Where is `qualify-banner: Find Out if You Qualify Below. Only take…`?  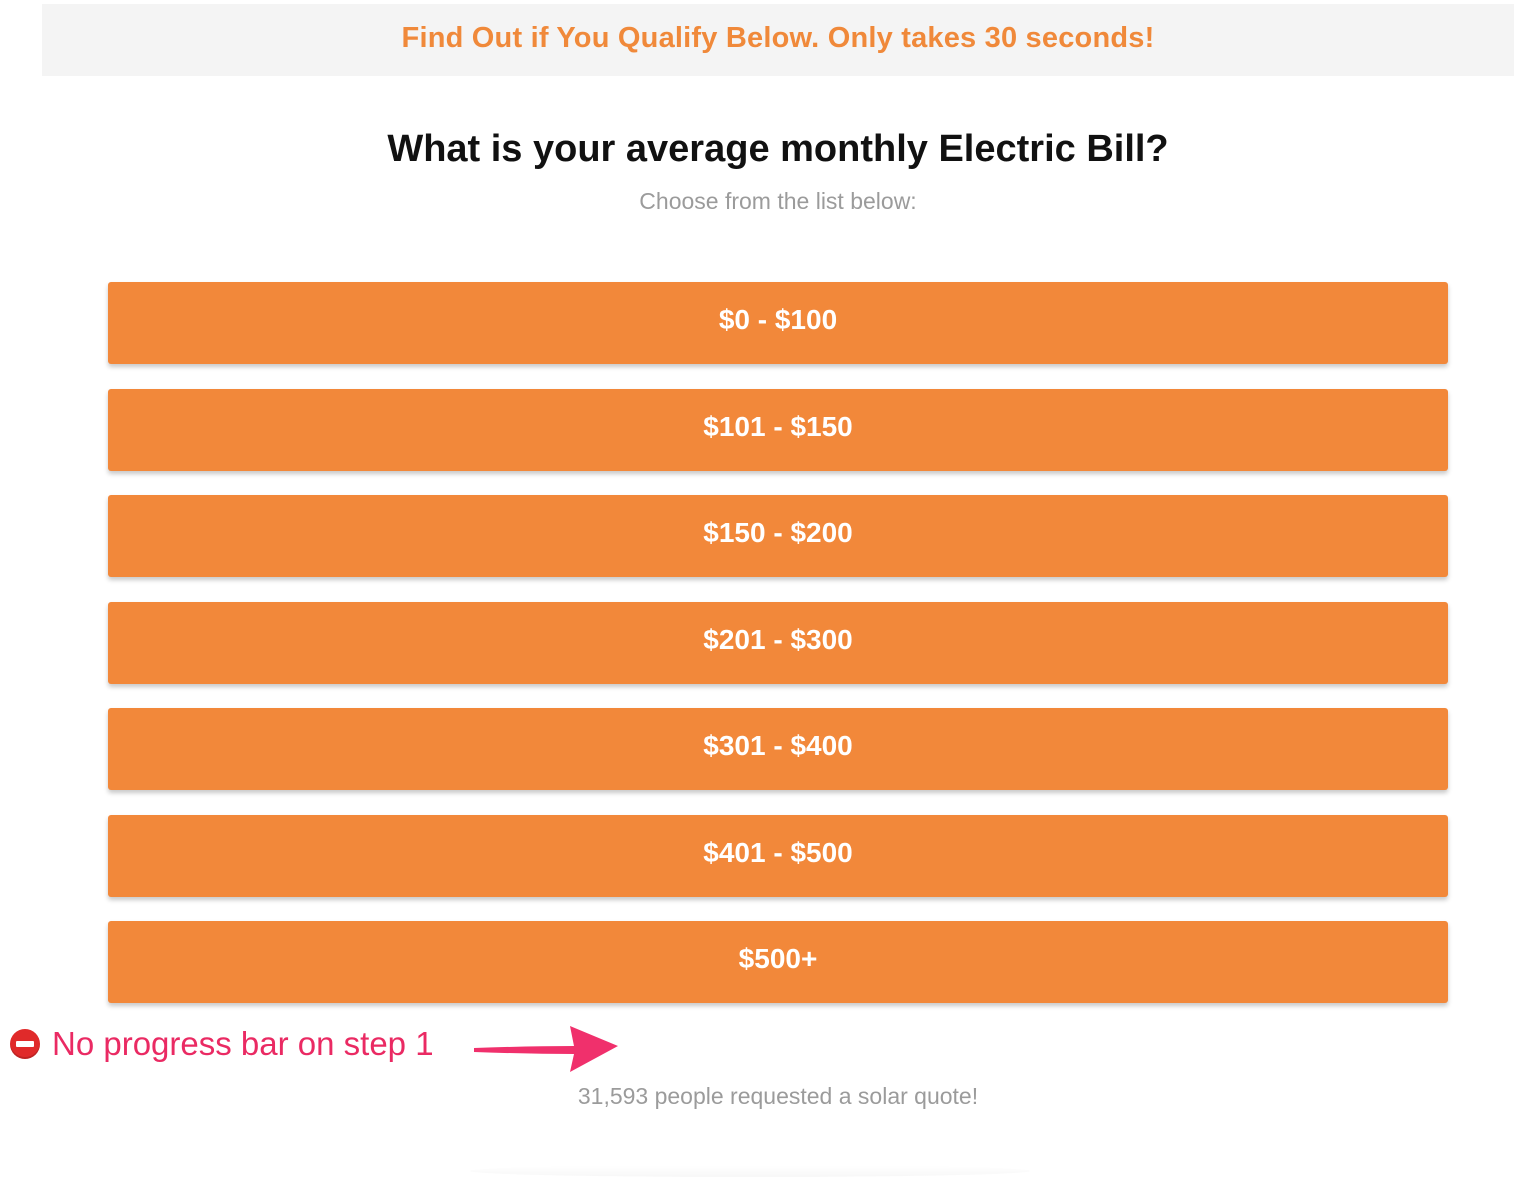
qualify-banner: Find Out if You Qualify Below. Only take… is located at coordinates (778, 40).